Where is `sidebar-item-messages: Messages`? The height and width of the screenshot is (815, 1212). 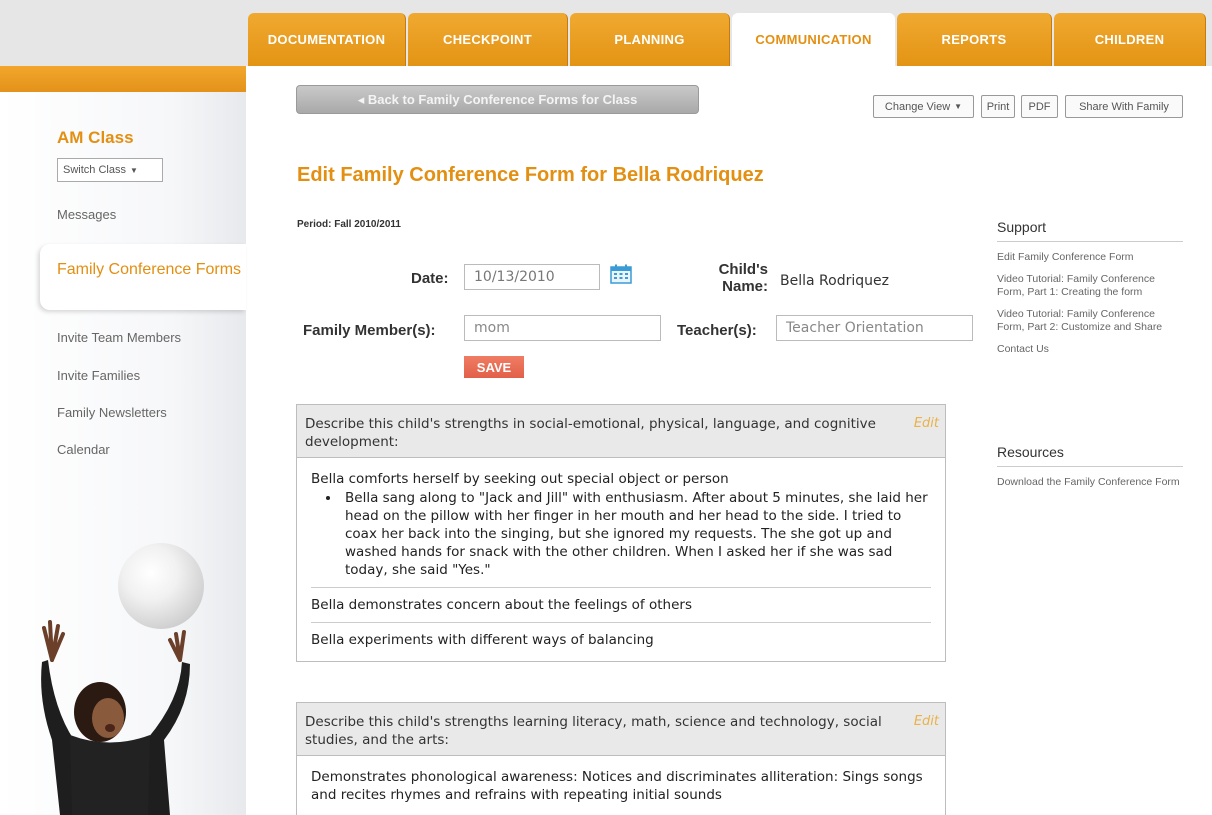 sidebar-item-messages: Messages is located at coordinates (86, 214).